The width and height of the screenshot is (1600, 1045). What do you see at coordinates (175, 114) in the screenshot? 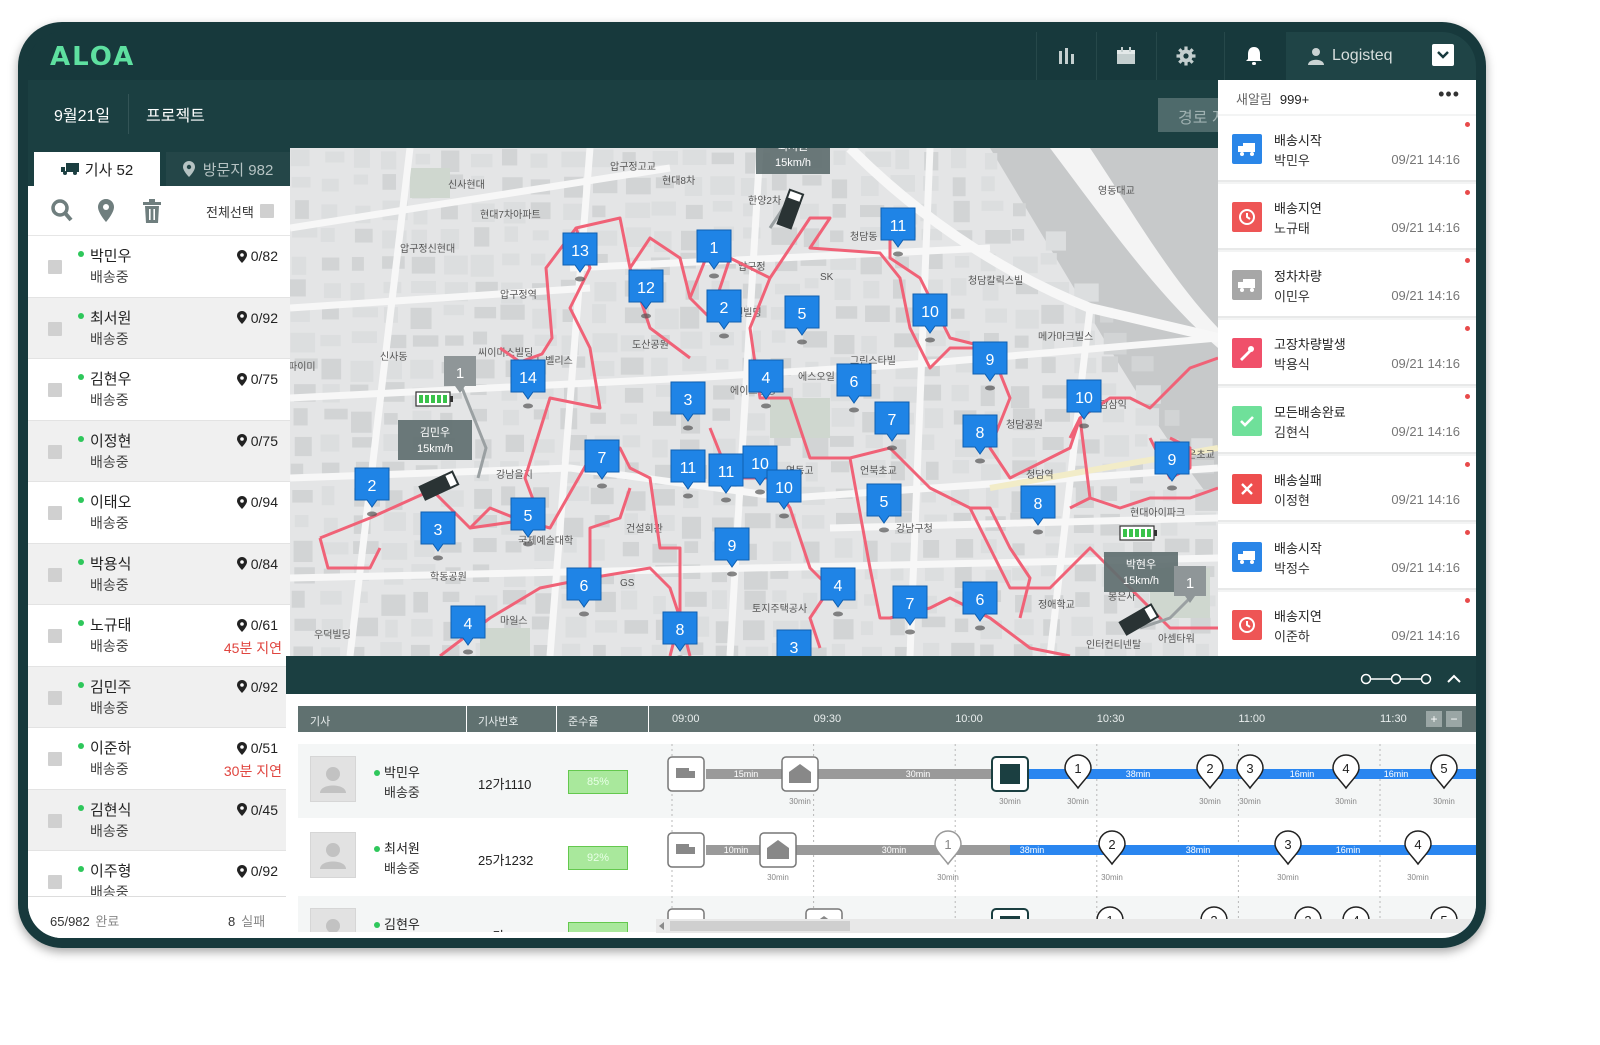
I see `project-selector: 프로젝트` at bounding box center [175, 114].